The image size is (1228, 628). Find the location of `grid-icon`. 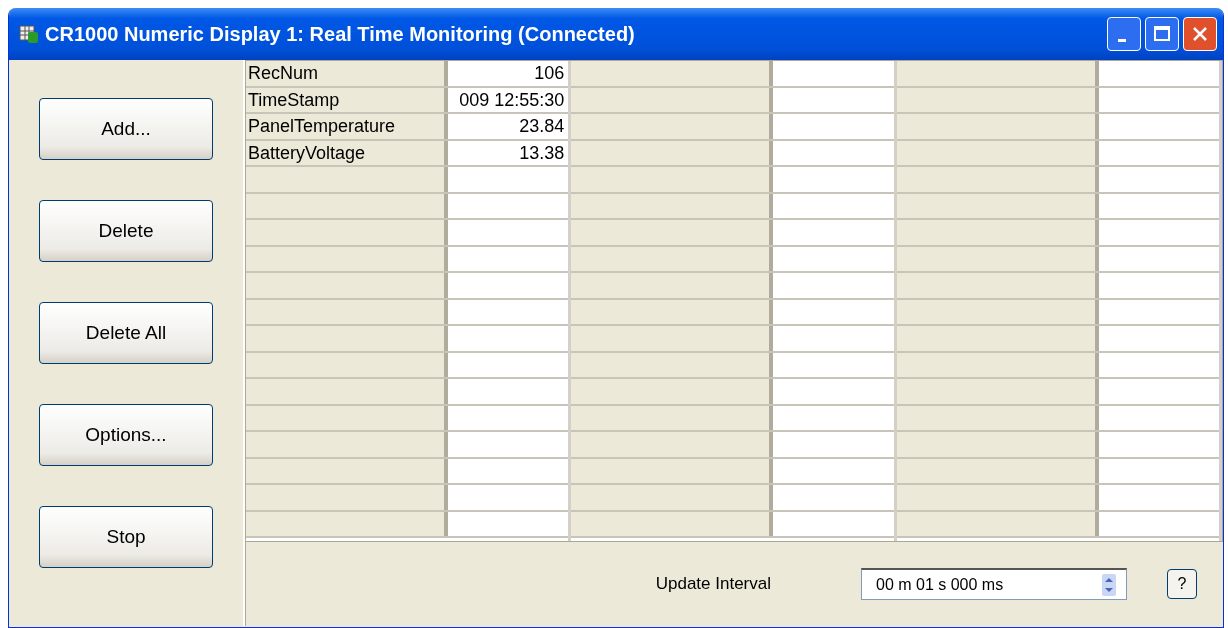

grid-icon is located at coordinates (29, 34).